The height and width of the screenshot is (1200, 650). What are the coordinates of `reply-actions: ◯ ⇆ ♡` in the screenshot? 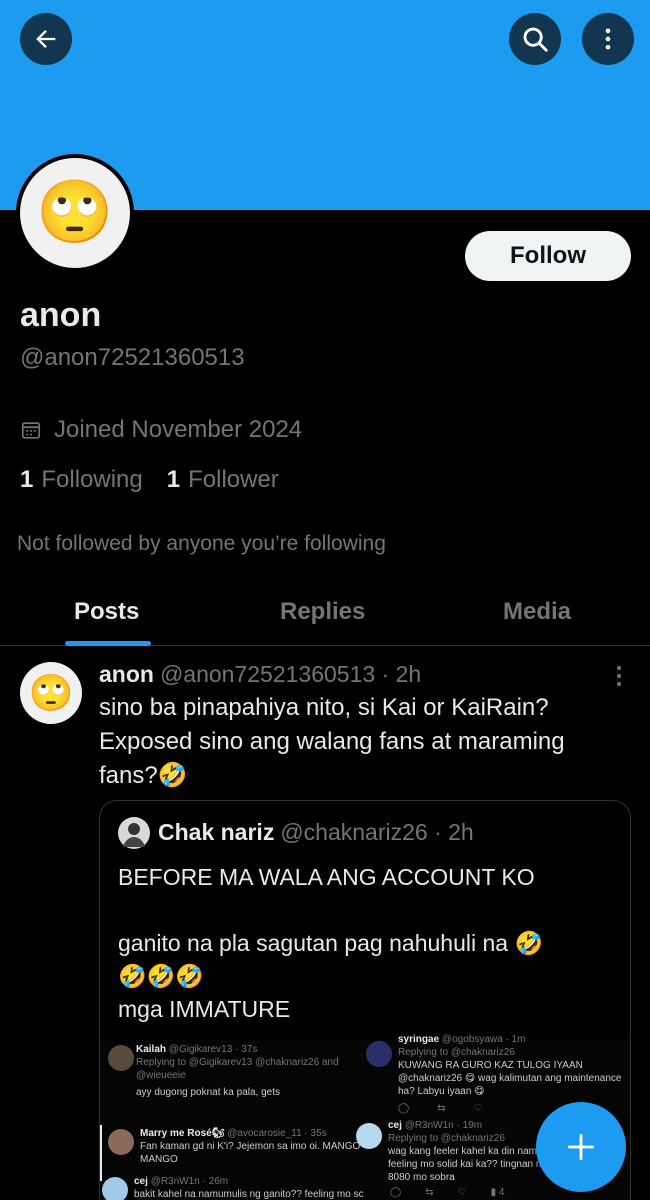 It's located at (440, 1108).